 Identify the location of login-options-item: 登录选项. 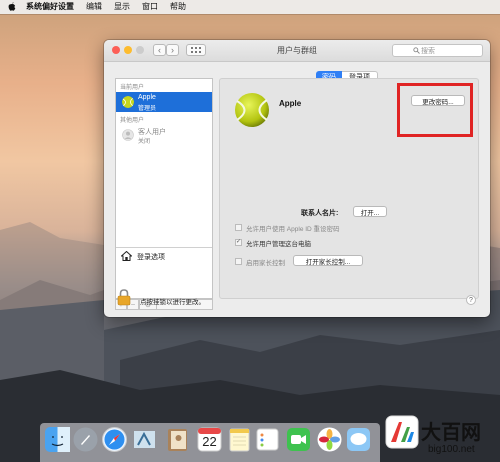
(164, 255).